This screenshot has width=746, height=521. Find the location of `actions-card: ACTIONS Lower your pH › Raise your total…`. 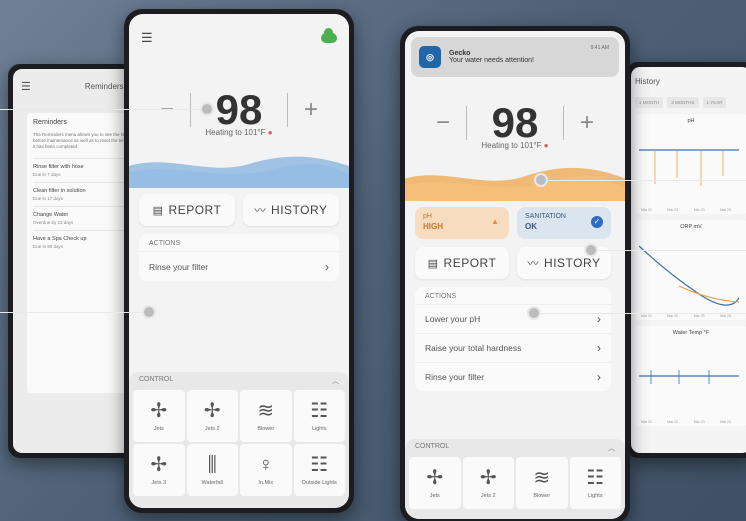

actions-card: ACTIONS Lower your pH › Raise your total… is located at coordinates (513, 339).